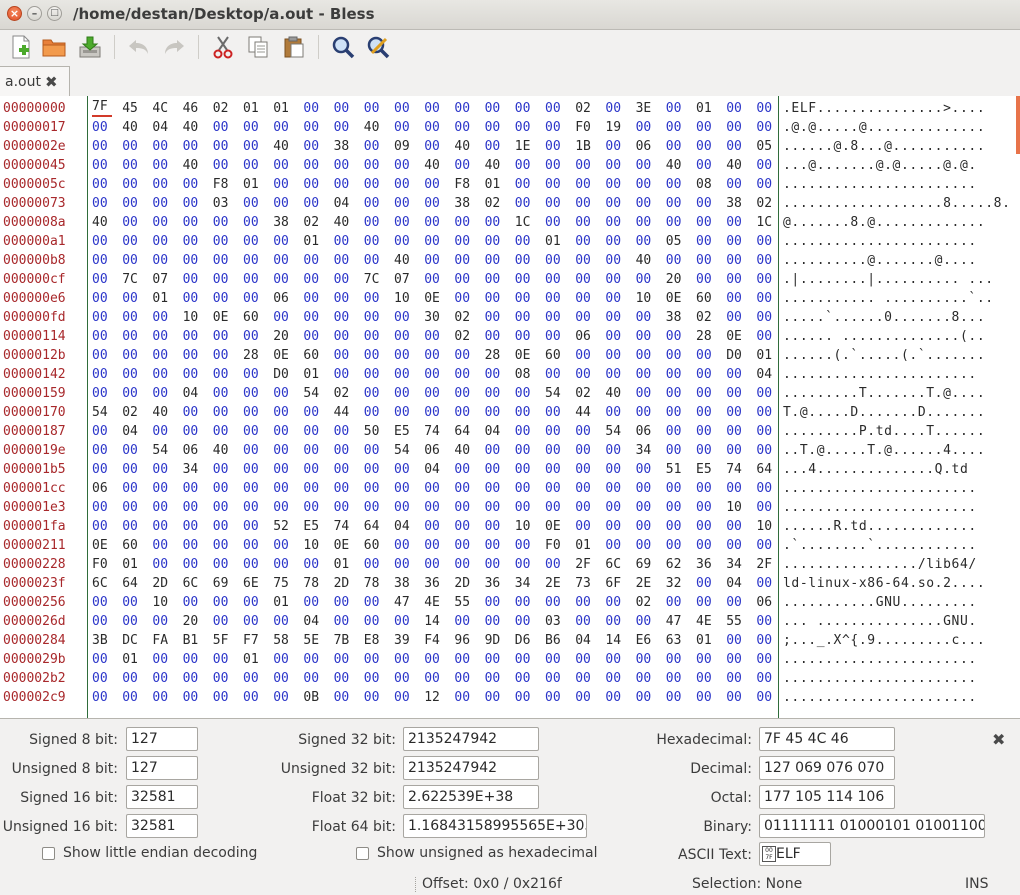  What do you see at coordinates (344, 640) in the screenshot?
I see `hex-byte: 7B` at bounding box center [344, 640].